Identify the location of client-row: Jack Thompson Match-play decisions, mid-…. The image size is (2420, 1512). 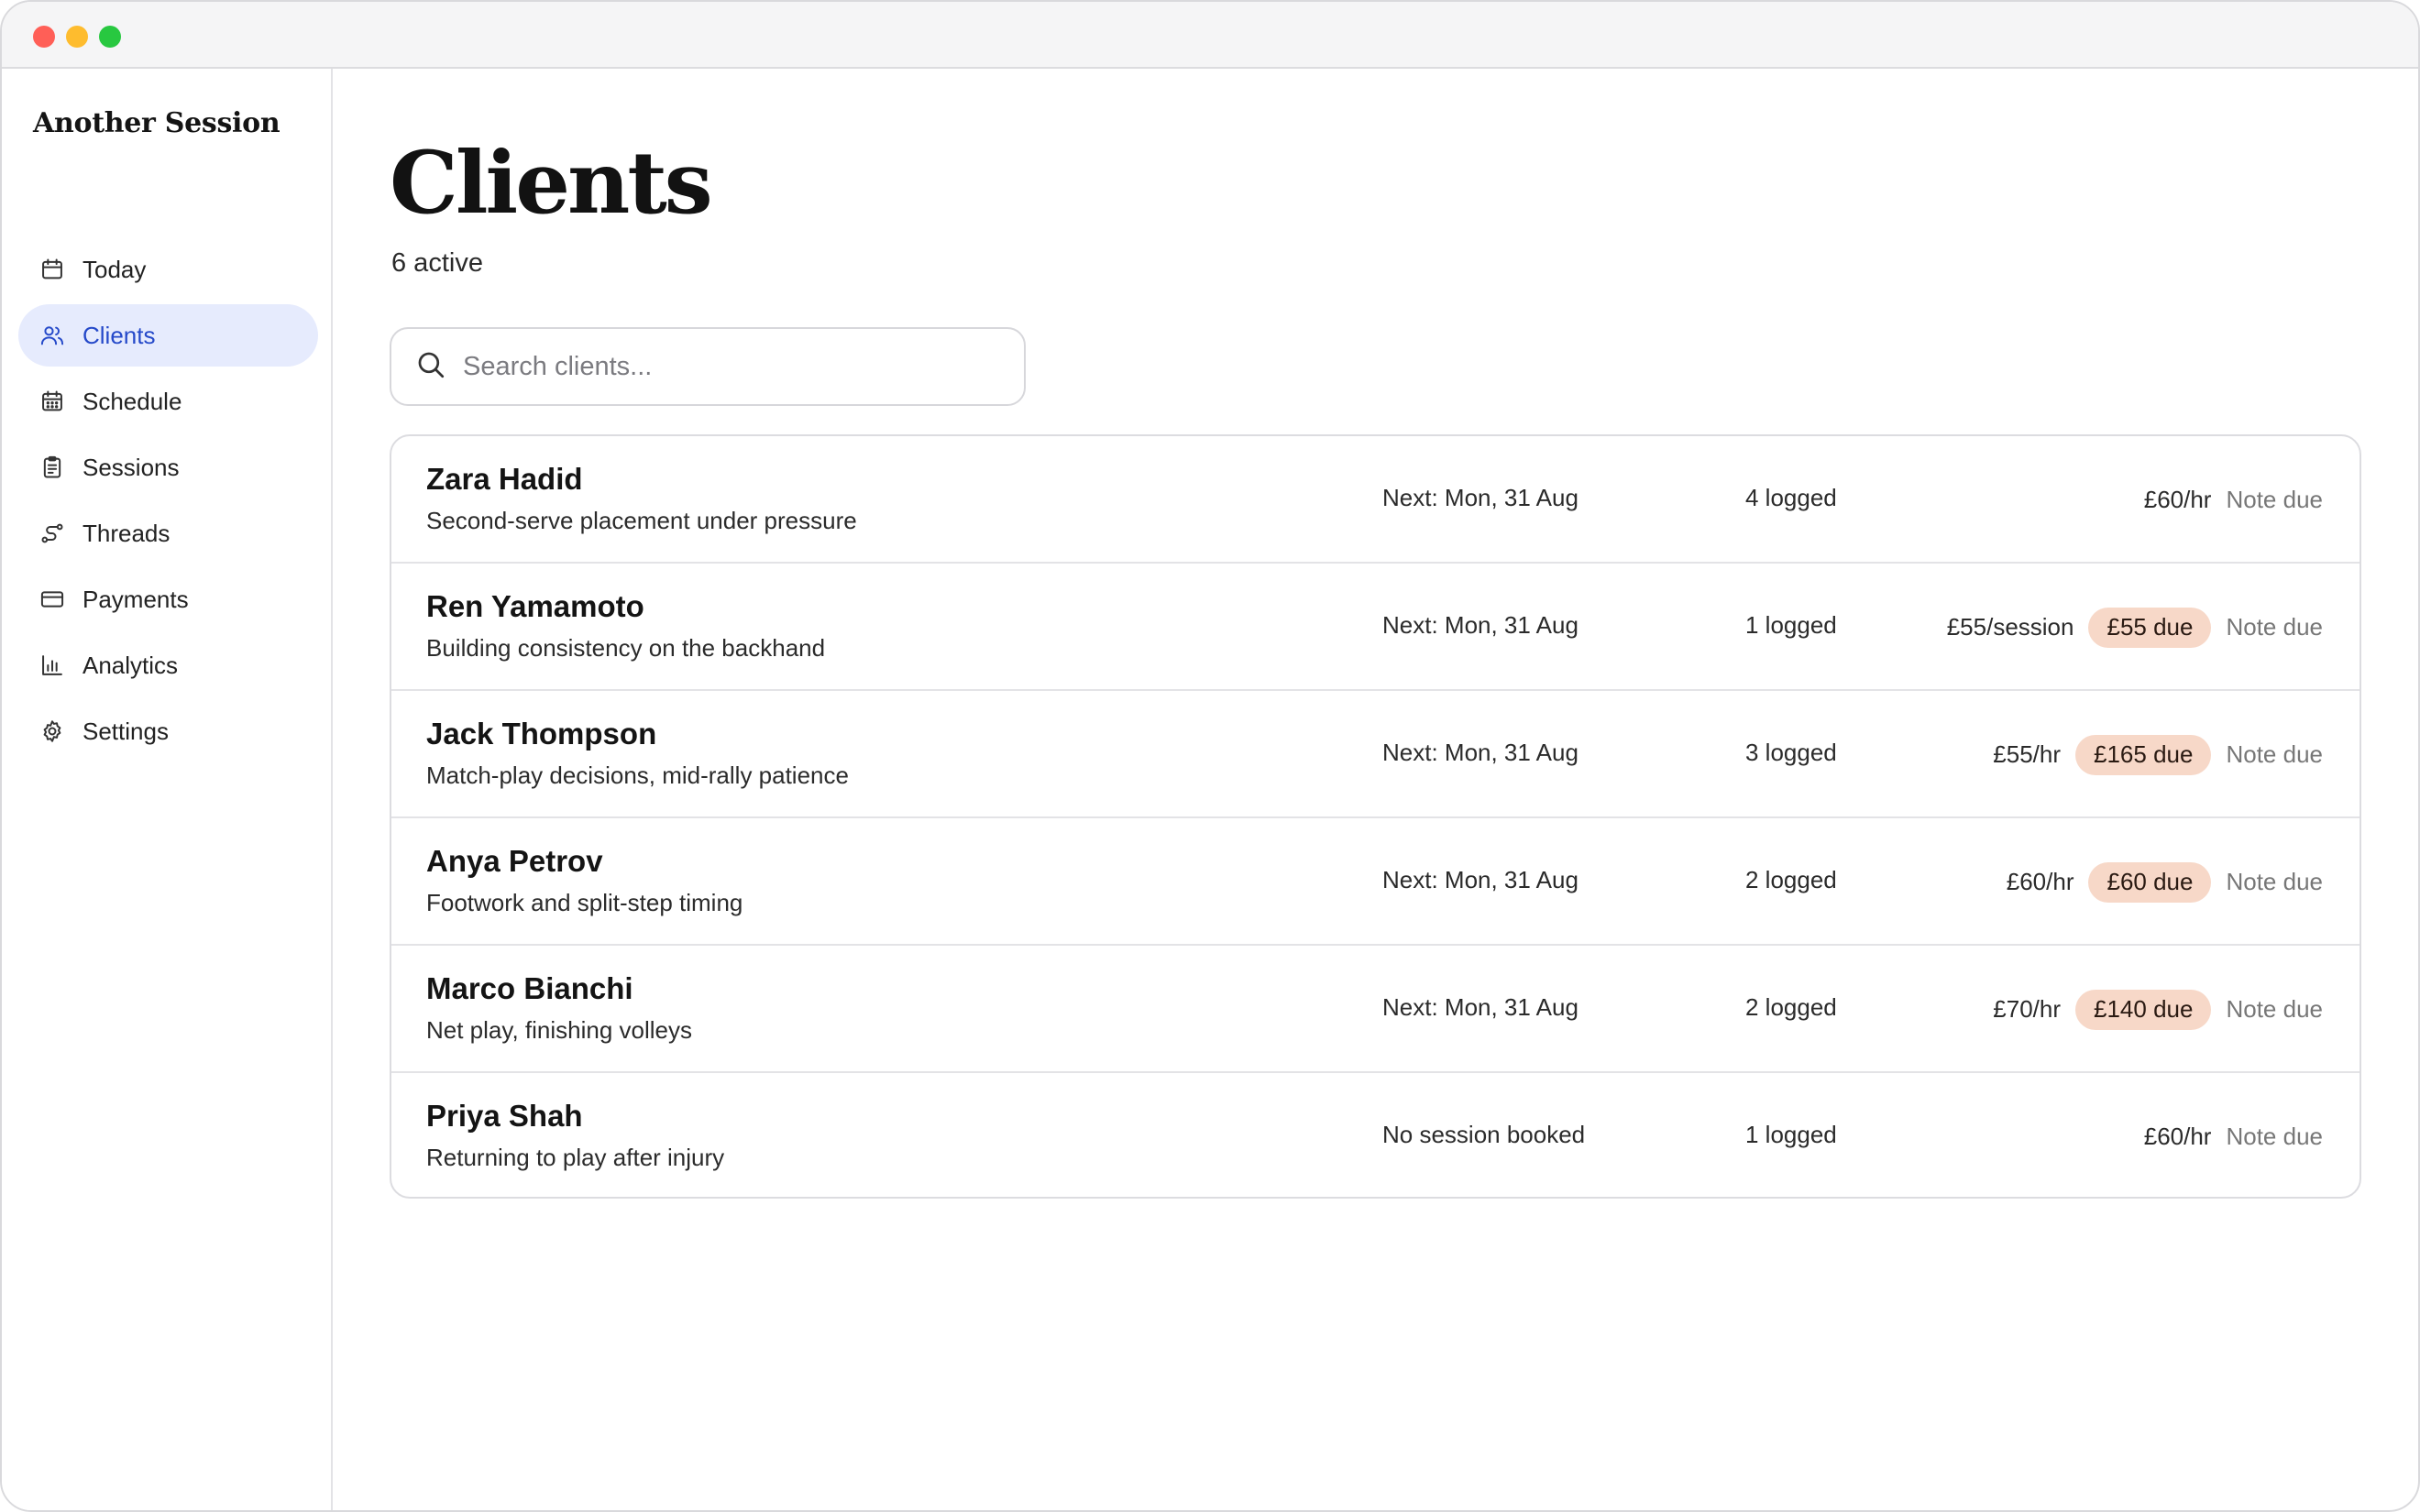
(1375, 754).